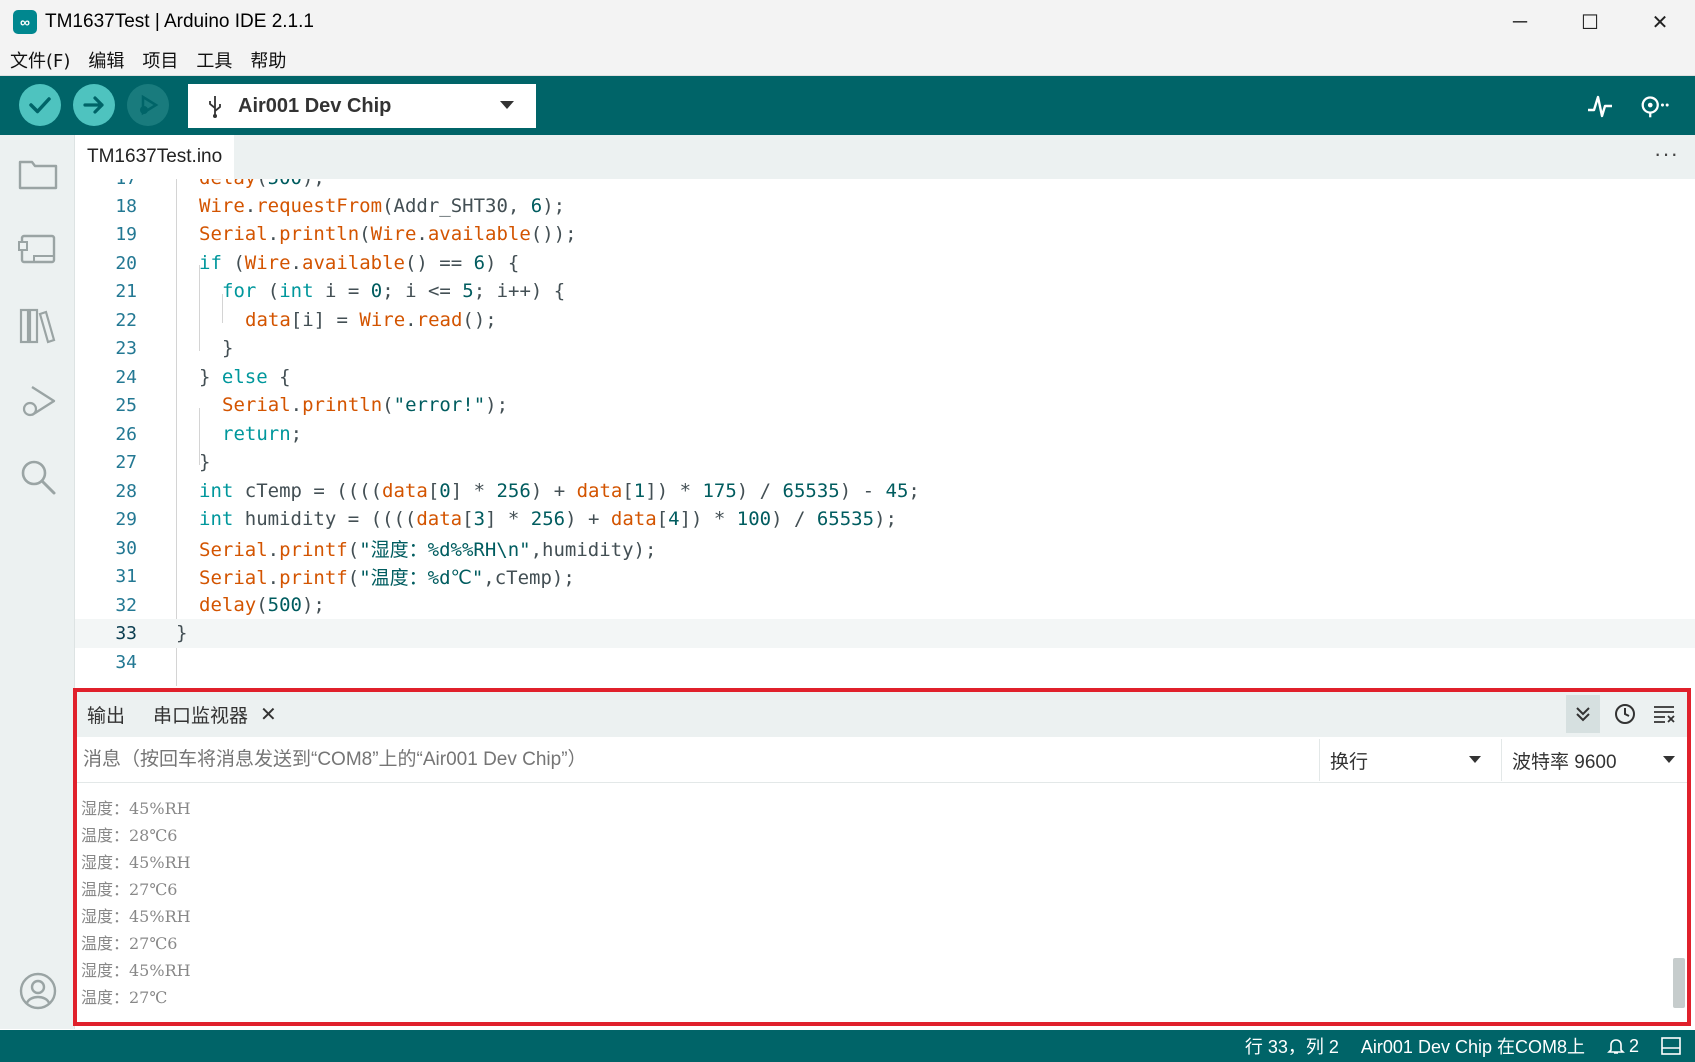  Describe the element at coordinates (106, 714) in the screenshot. I see `tab-output: 输出` at that location.